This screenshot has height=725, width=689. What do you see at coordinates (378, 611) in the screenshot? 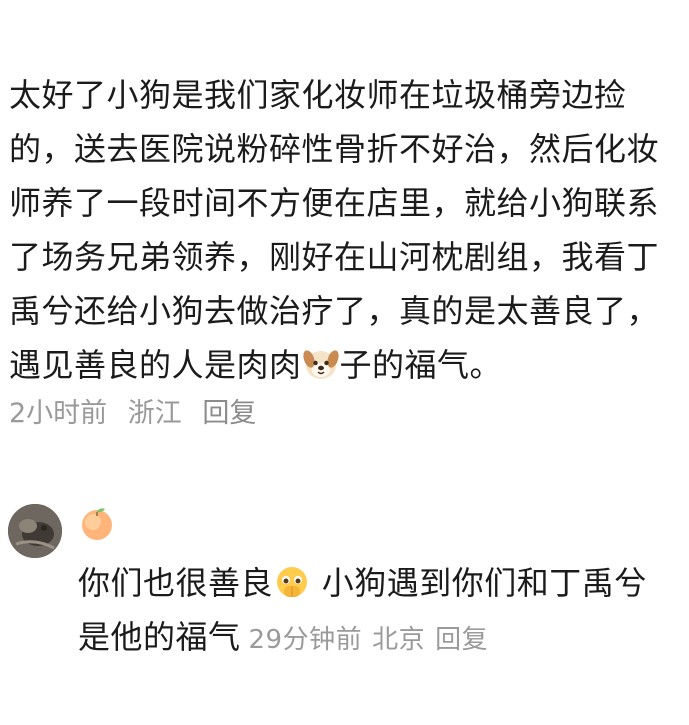
I see `reply-text: 你们也很善良 小狗遇到你们和丁禹兮是他的福气 29分钟前 北京 回复` at bounding box center [378, 611].